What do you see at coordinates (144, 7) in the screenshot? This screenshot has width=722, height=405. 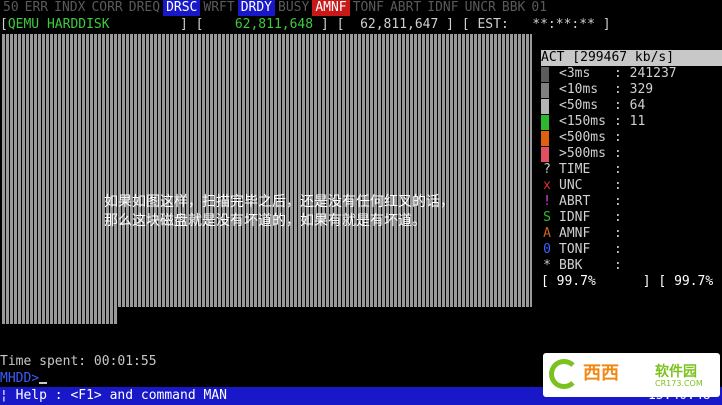 I see `status-flag-dreq: DREQ` at bounding box center [144, 7].